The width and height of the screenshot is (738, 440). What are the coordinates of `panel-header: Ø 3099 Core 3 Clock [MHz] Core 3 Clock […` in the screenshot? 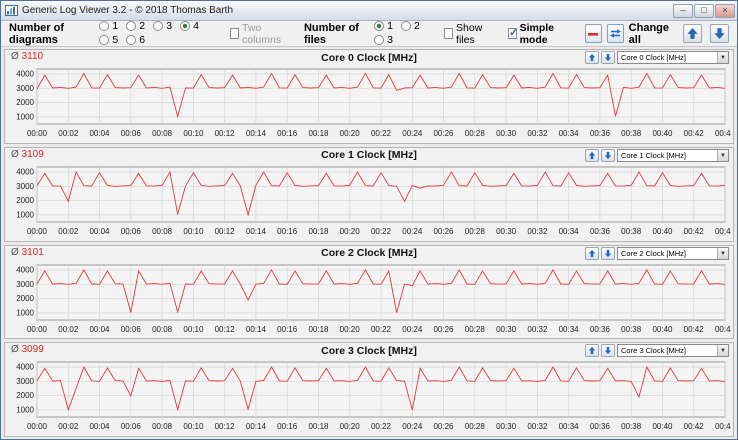 It's located at (369, 350).